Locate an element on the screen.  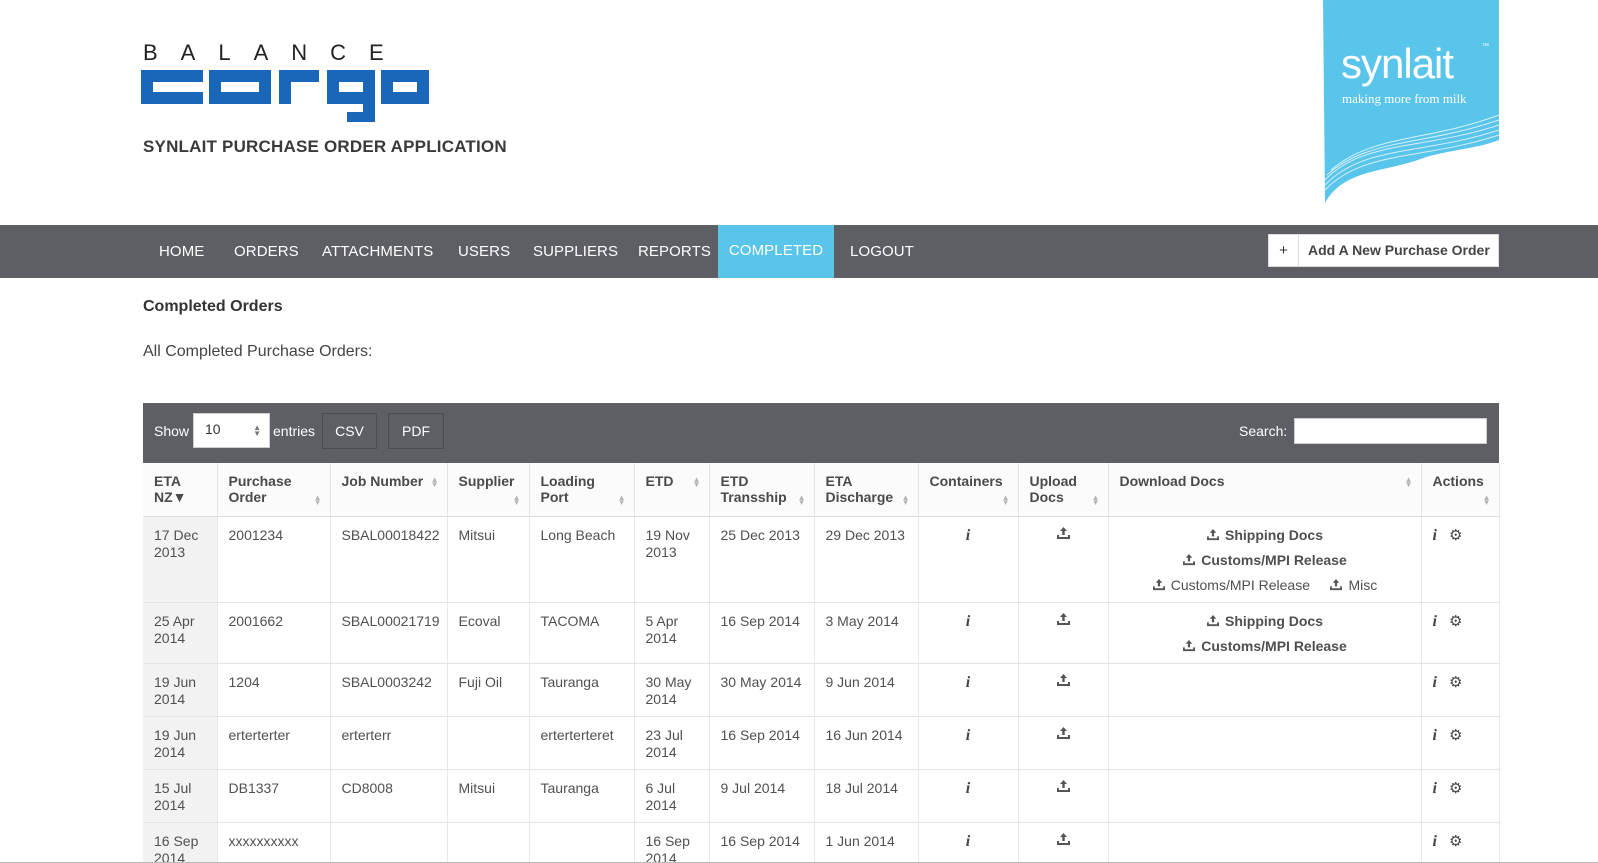
add-purchase-order-label: Add A New Purchase Order is located at coordinates (1399, 250).